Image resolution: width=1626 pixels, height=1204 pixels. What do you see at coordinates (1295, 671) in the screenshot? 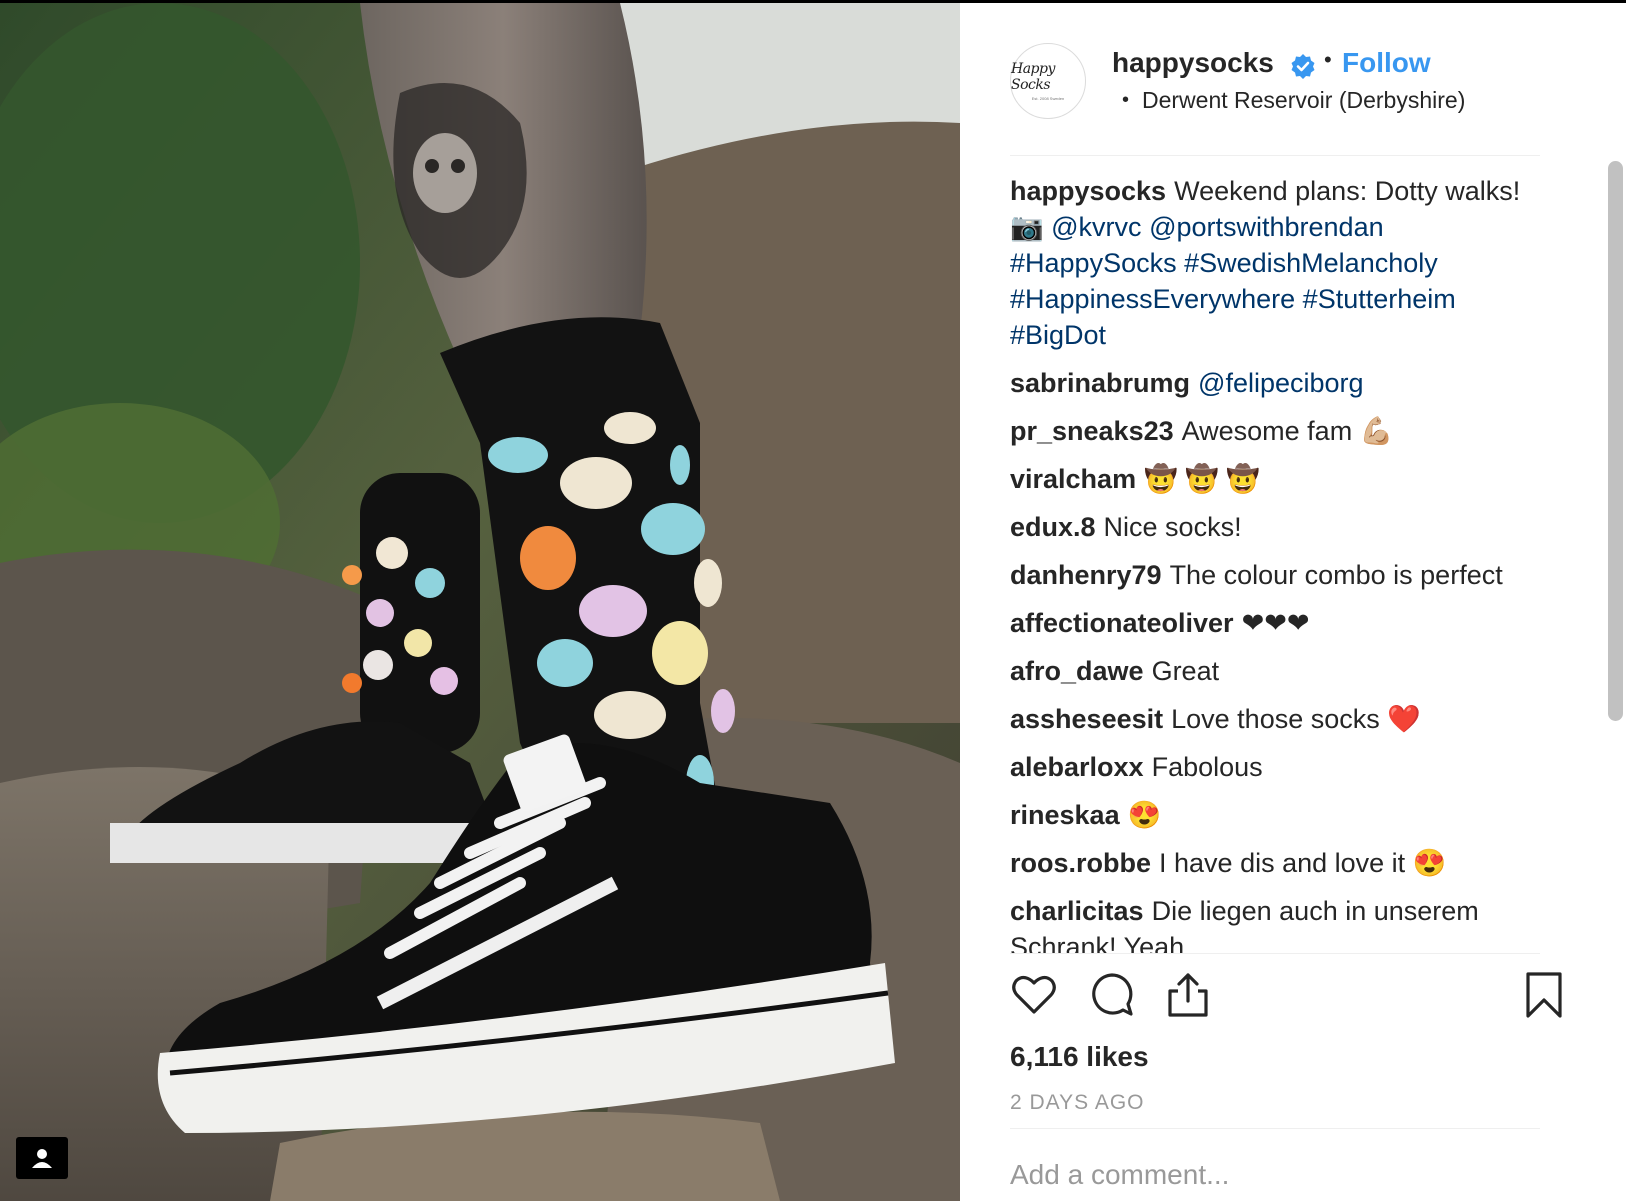
I see `comment-item: afro_dawe Great` at bounding box center [1295, 671].